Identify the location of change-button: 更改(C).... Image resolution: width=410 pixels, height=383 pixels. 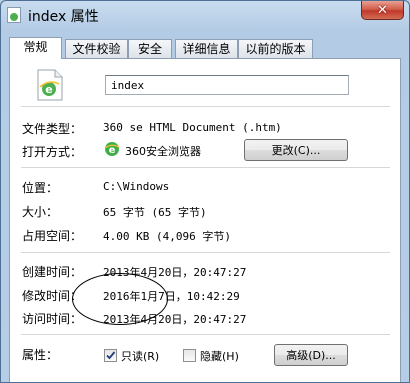
(296, 150).